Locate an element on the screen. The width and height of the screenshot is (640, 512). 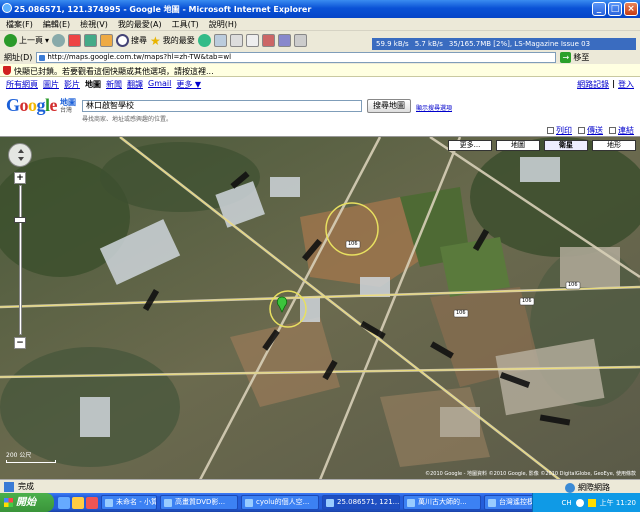
map-type-map: 地圖 is located at coordinates (518, 145).